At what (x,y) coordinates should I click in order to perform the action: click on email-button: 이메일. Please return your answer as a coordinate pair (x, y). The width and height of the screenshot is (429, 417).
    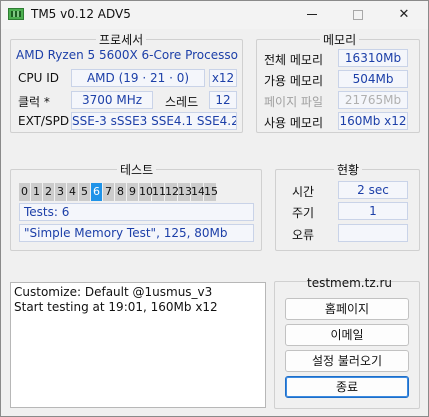
    Looking at the image, I should click on (347, 335).